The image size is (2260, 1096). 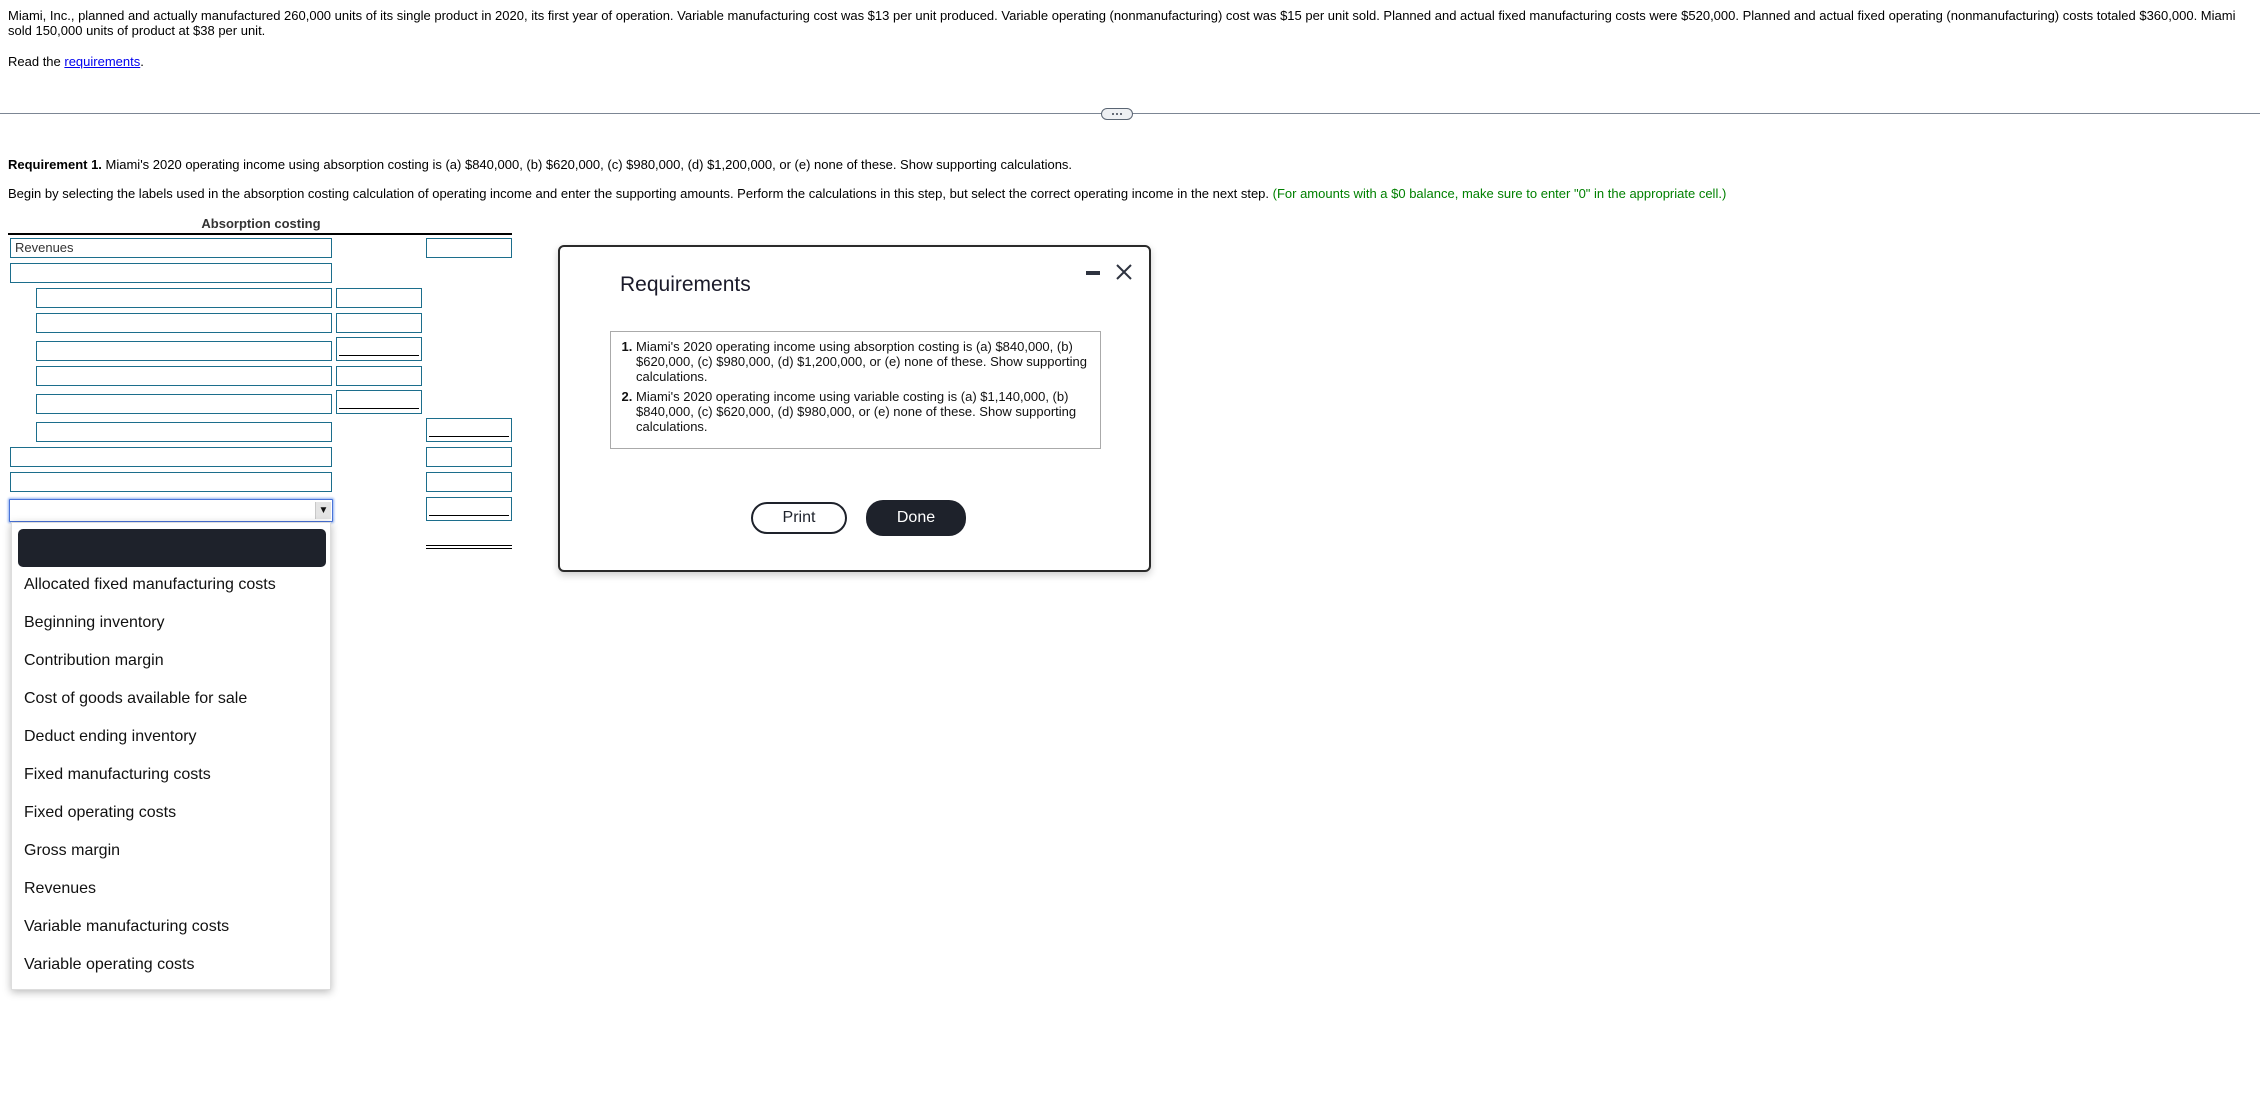 I want to click on dropdown-option: Cost of goods available for sale, so click(x=135, y=699).